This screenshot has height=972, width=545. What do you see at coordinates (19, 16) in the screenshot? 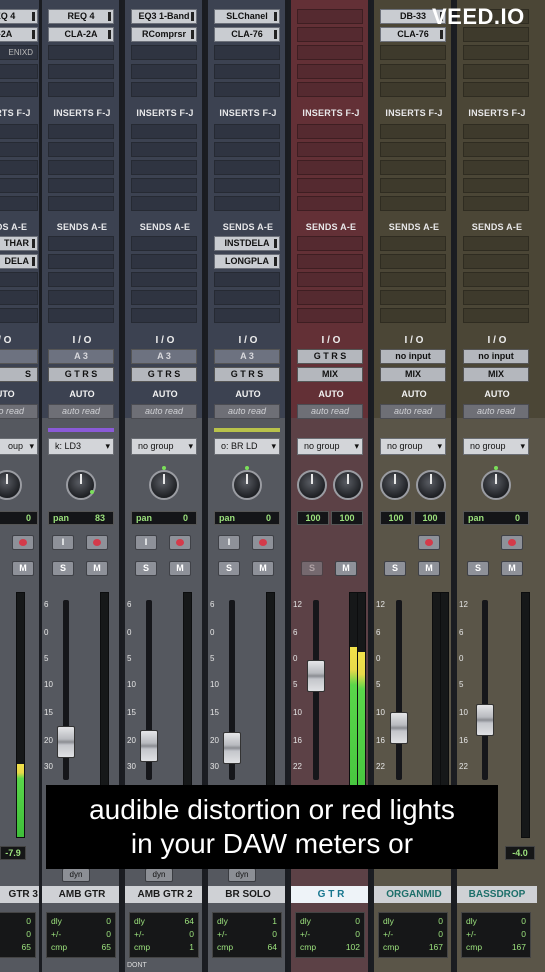
I see `insert-slot-1: EQ 4` at bounding box center [19, 16].